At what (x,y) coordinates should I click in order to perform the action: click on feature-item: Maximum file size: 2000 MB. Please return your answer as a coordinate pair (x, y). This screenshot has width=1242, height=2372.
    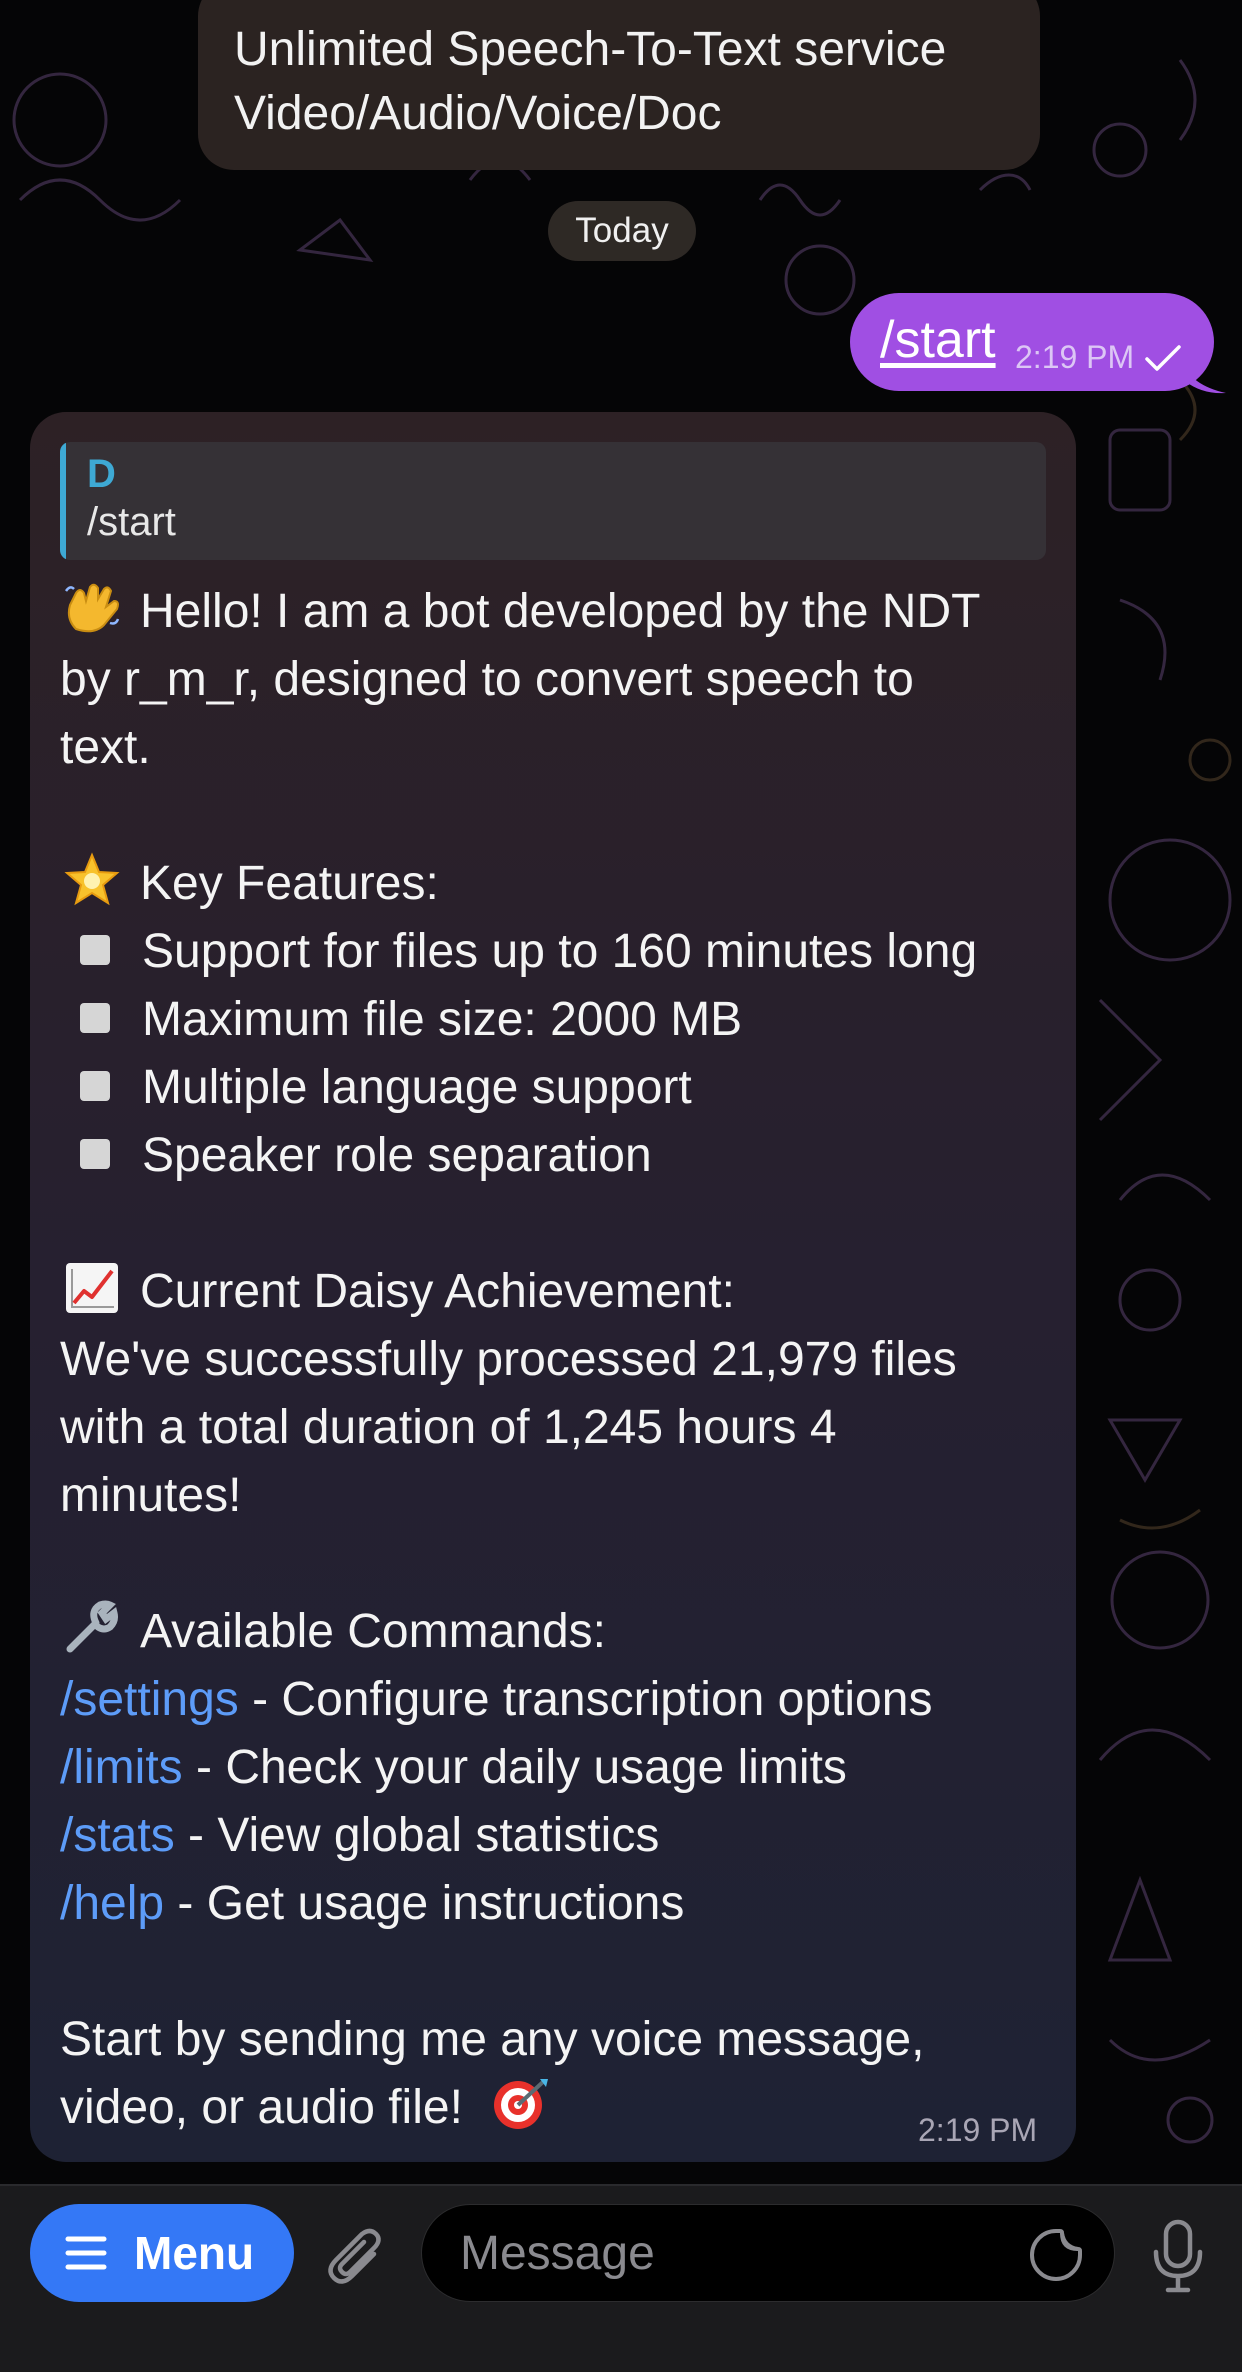
    Looking at the image, I should click on (442, 1019).